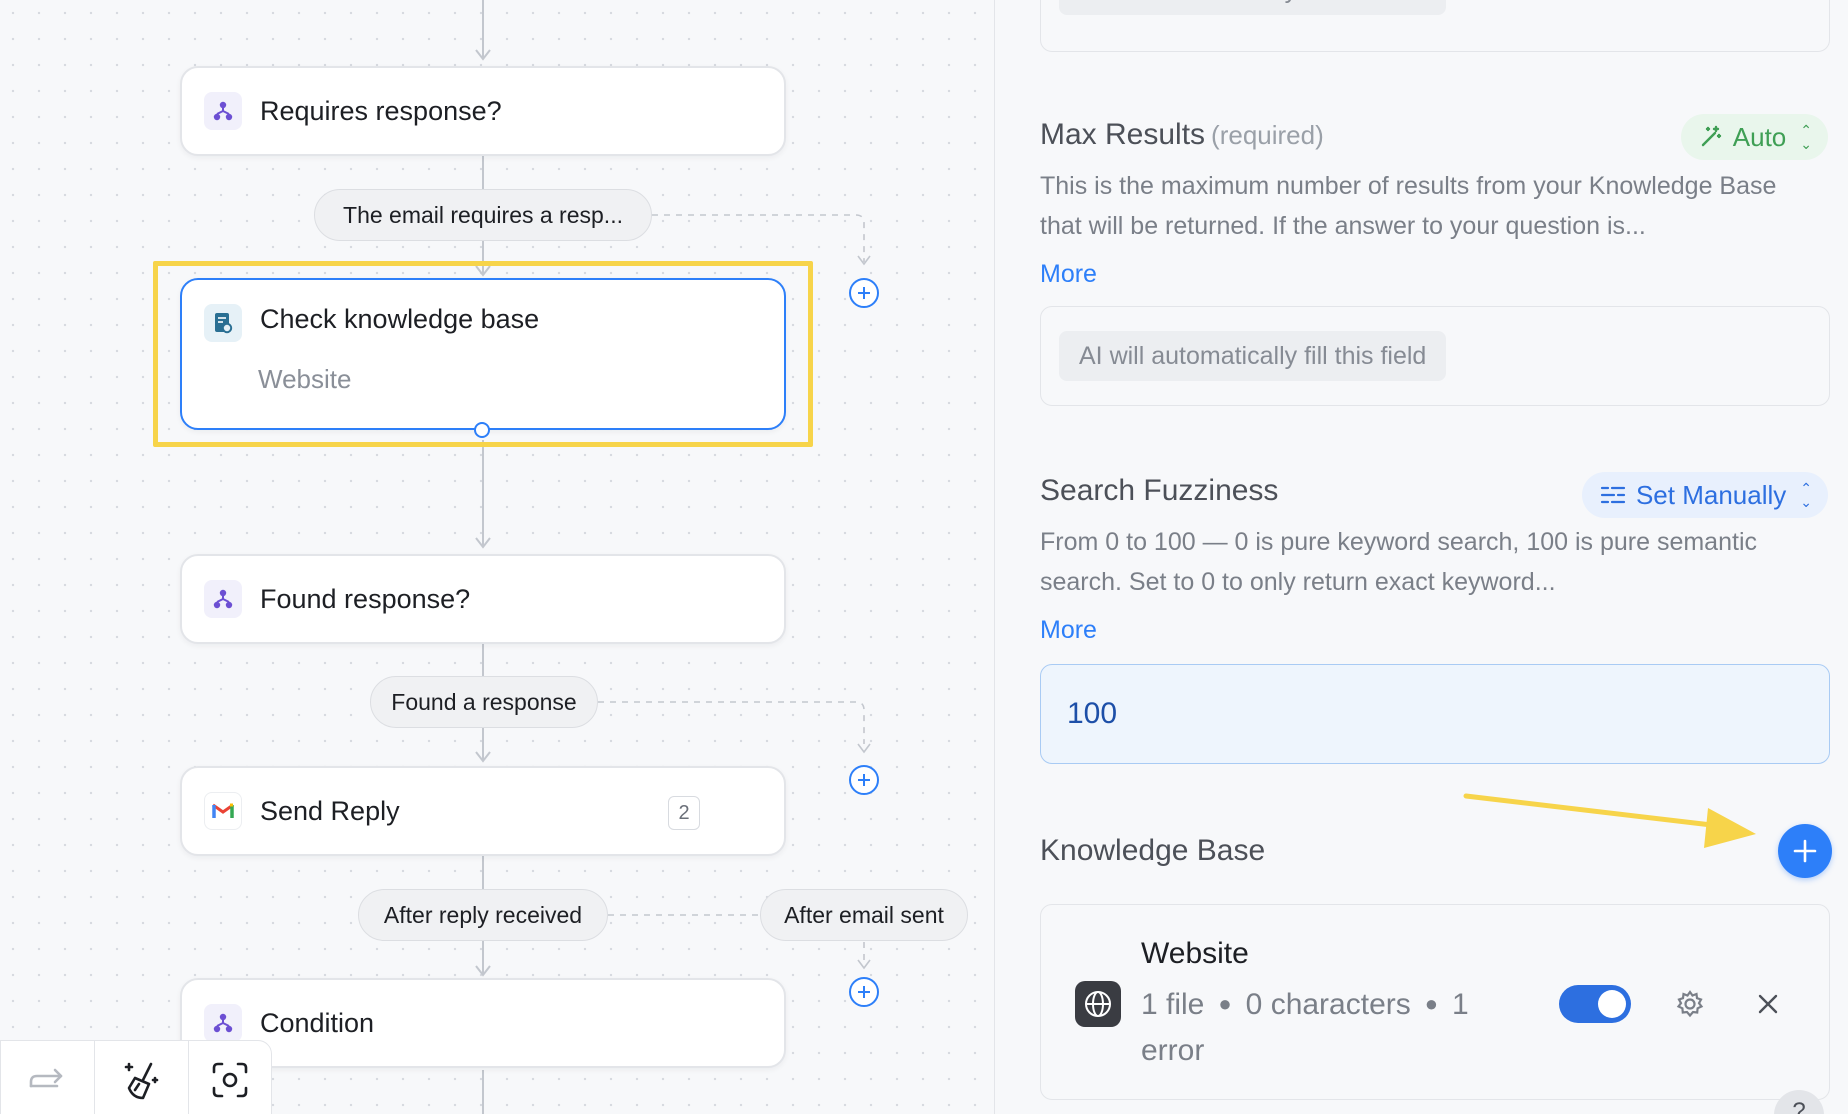 The height and width of the screenshot is (1114, 1848). I want to click on branch-label-found-a-response: Found a response, so click(484, 702).